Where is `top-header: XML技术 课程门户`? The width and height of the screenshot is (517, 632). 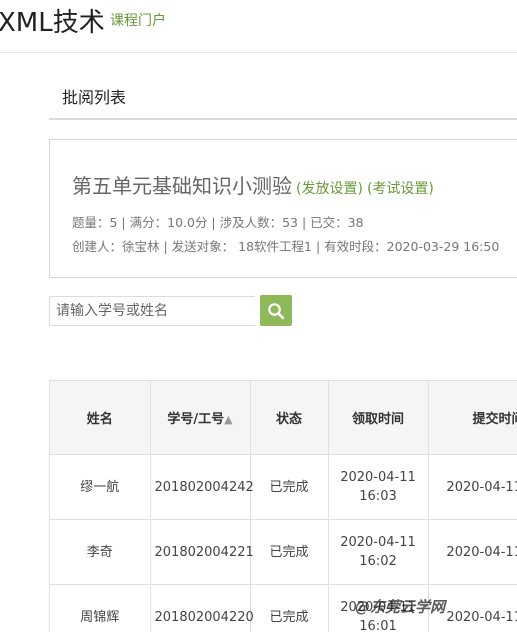
top-header: XML技术 课程门户 is located at coordinates (258, 26).